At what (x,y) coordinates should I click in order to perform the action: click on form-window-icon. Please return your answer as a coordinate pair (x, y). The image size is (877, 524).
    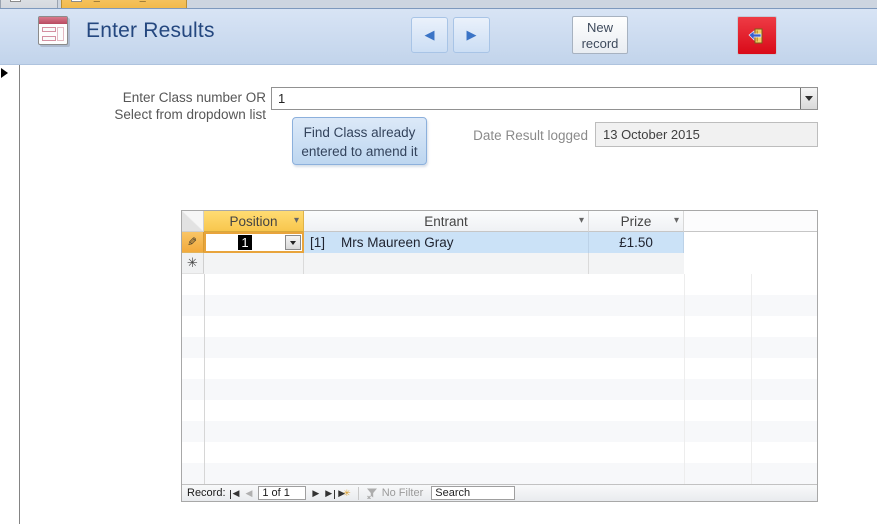
    Looking at the image, I should click on (53, 30).